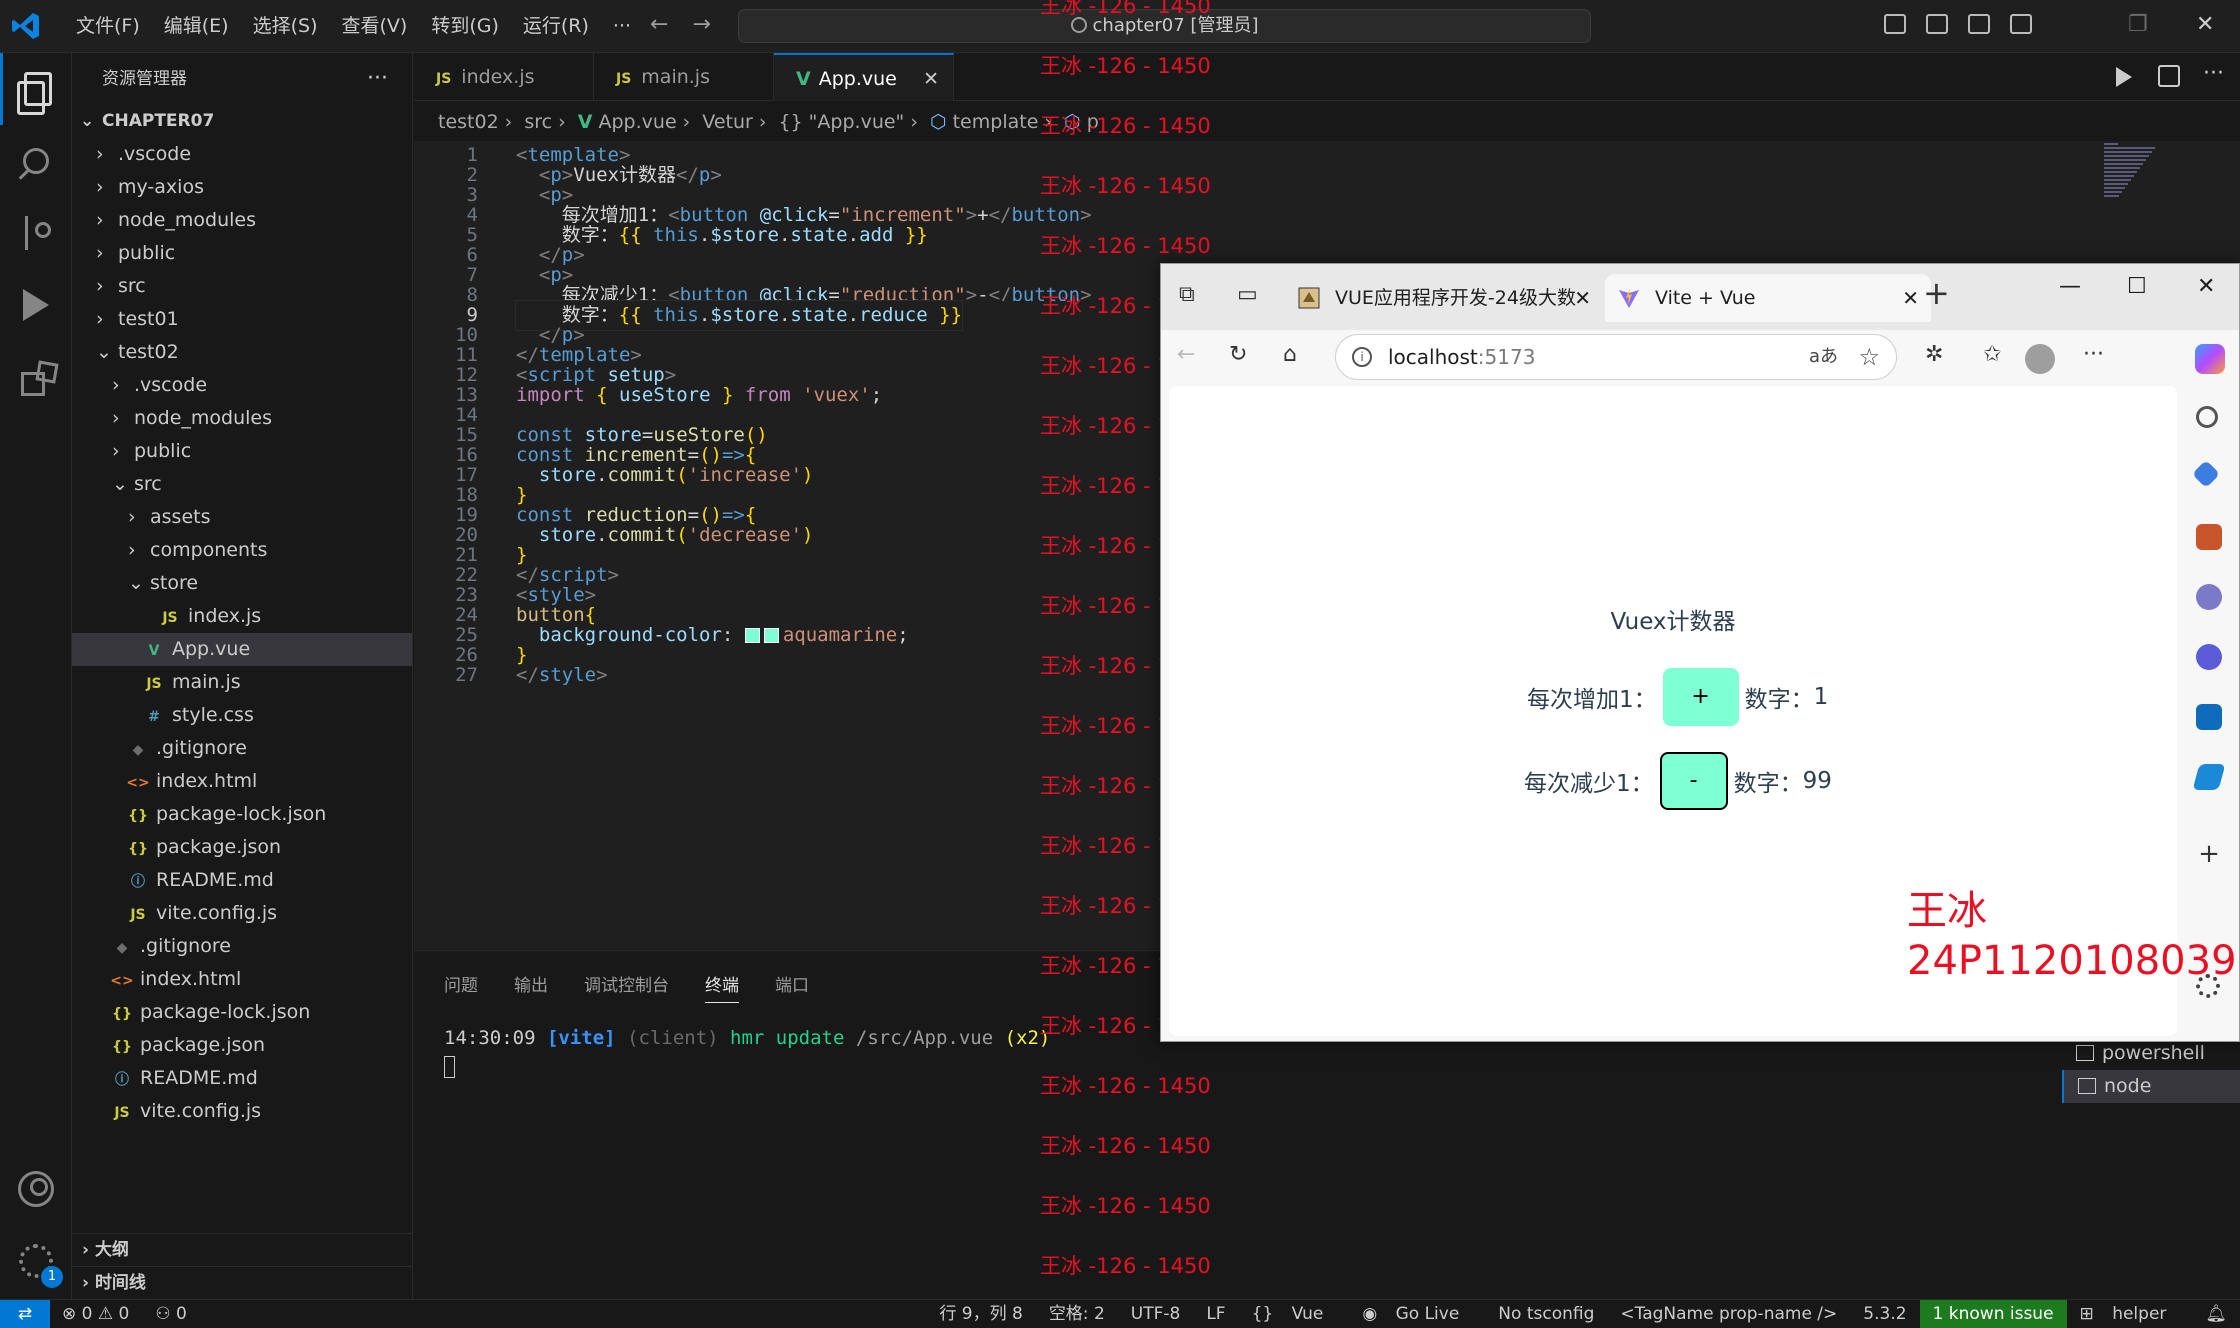 The width and height of the screenshot is (2240, 1328). I want to click on increment-button: +, so click(1700, 697).